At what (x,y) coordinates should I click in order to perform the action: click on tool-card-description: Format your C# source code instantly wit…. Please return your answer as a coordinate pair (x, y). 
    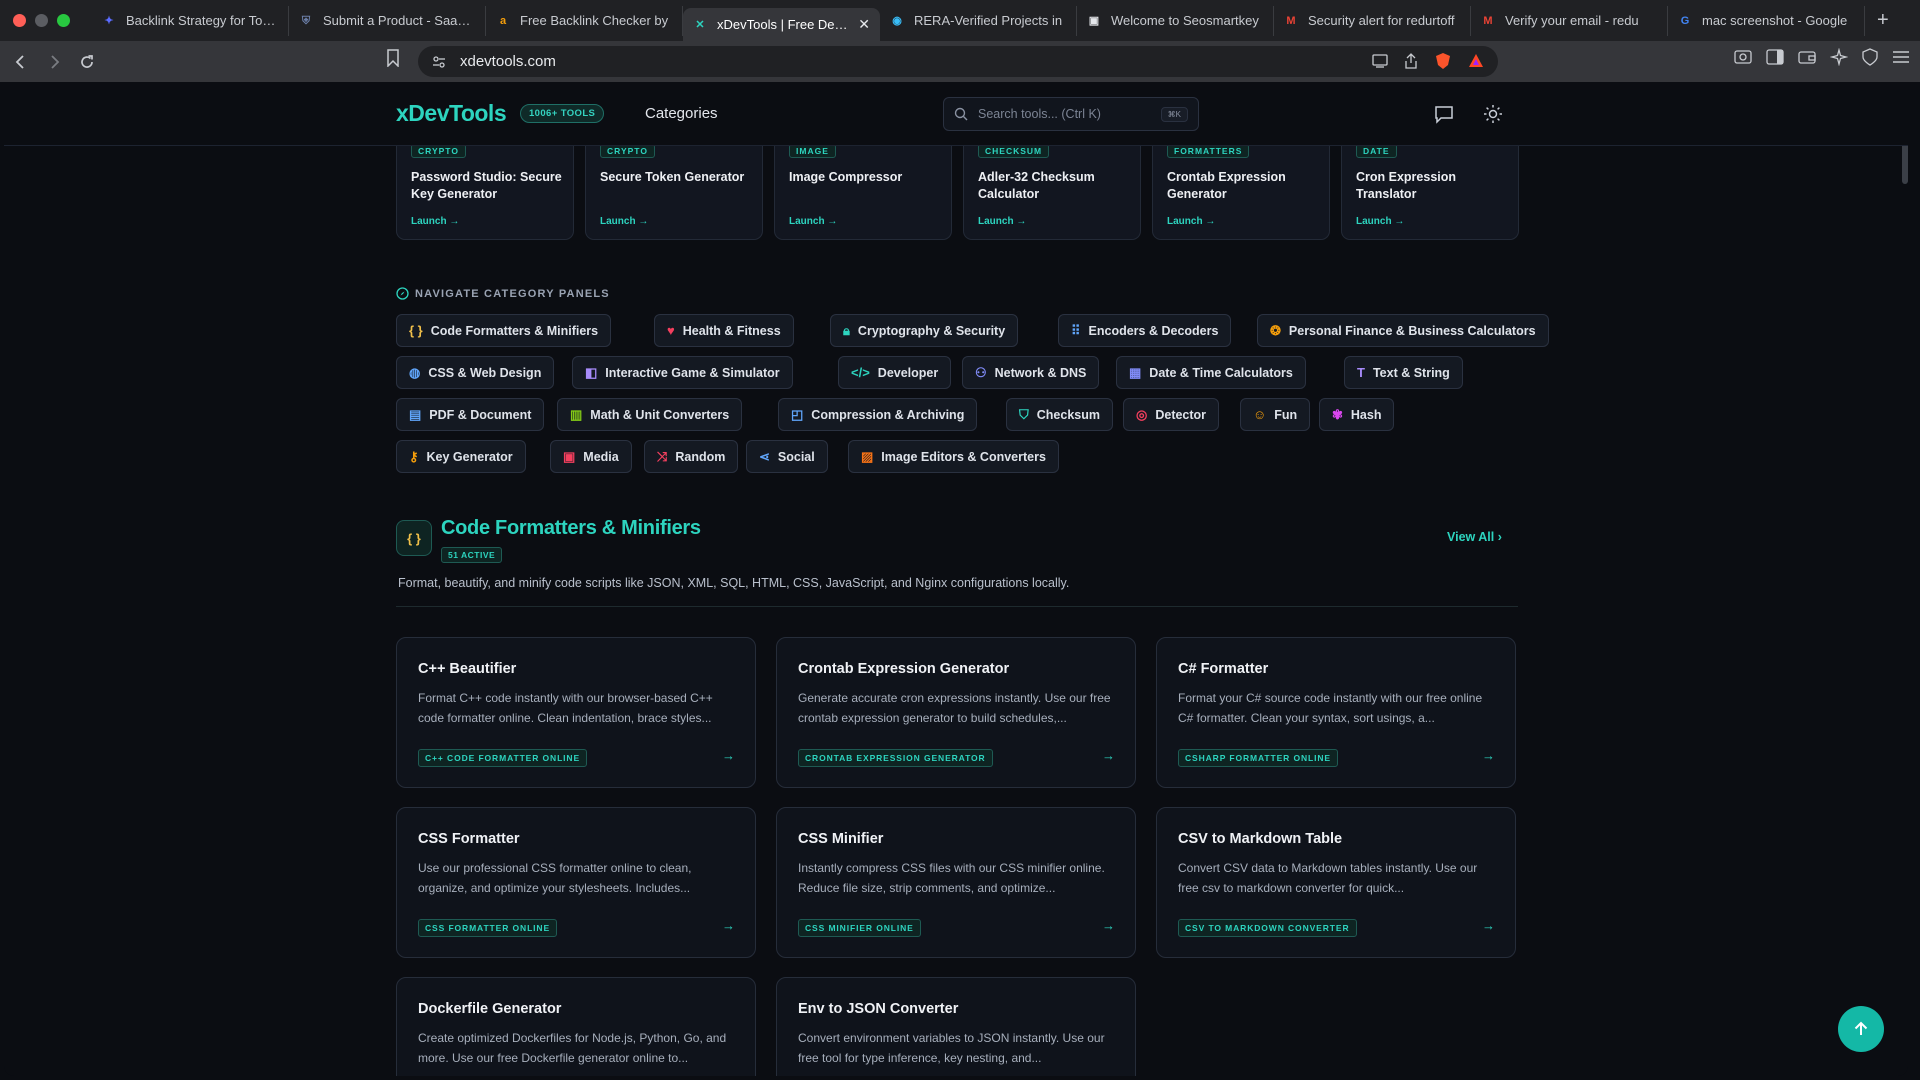
    Looking at the image, I should click on (1330, 708).